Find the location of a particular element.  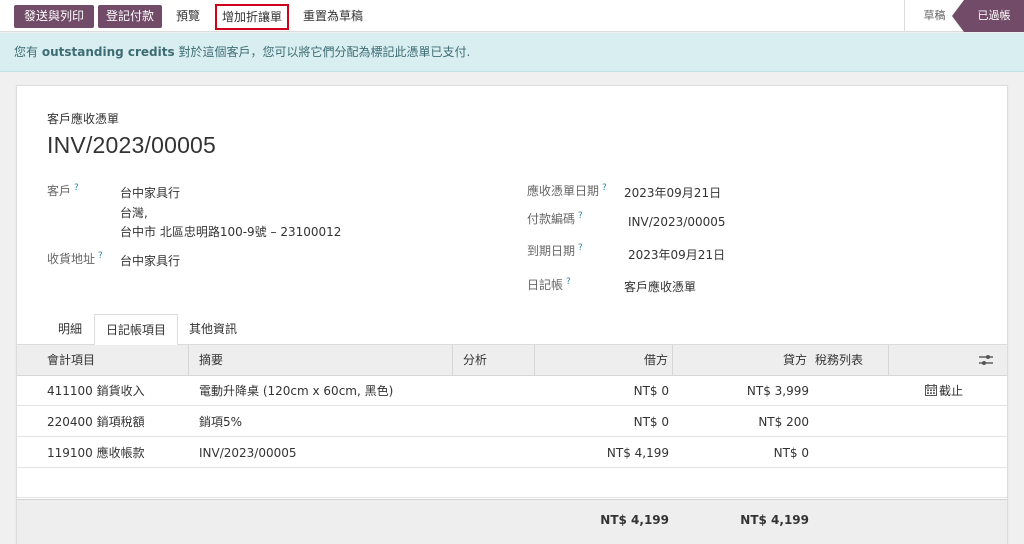

invoice-date-value: 2023年09月21日 is located at coordinates (672, 192).